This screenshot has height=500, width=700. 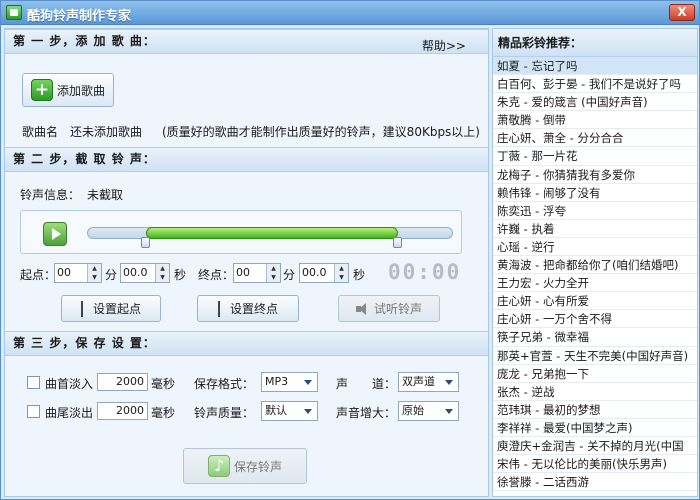 I want to click on step3-title: 第 三 步，保 存 设 置：, so click(x=84, y=343).